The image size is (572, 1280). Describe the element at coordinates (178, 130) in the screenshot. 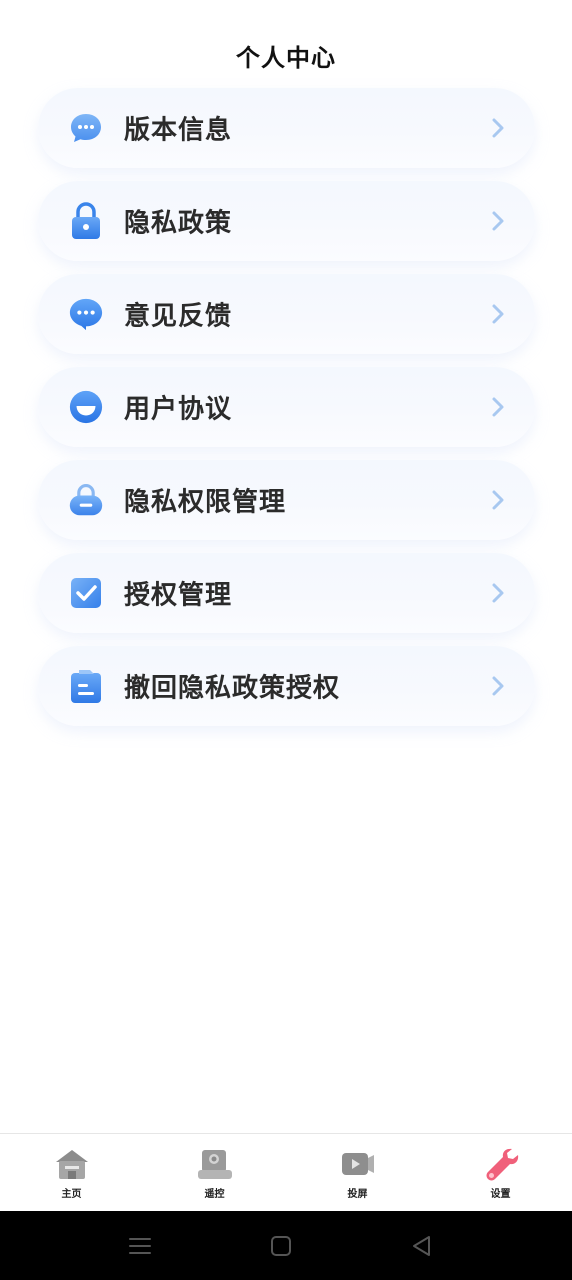

I see `menu-item-label: 版本信息` at that location.